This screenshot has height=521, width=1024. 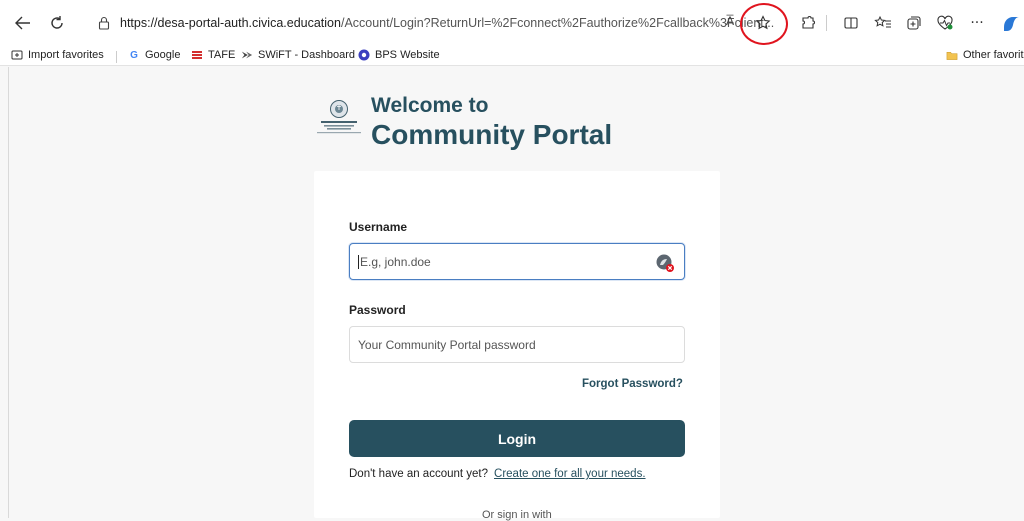 What do you see at coordinates (447, 344) in the screenshot?
I see `password-placeholder: Your Community Portal password` at bounding box center [447, 344].